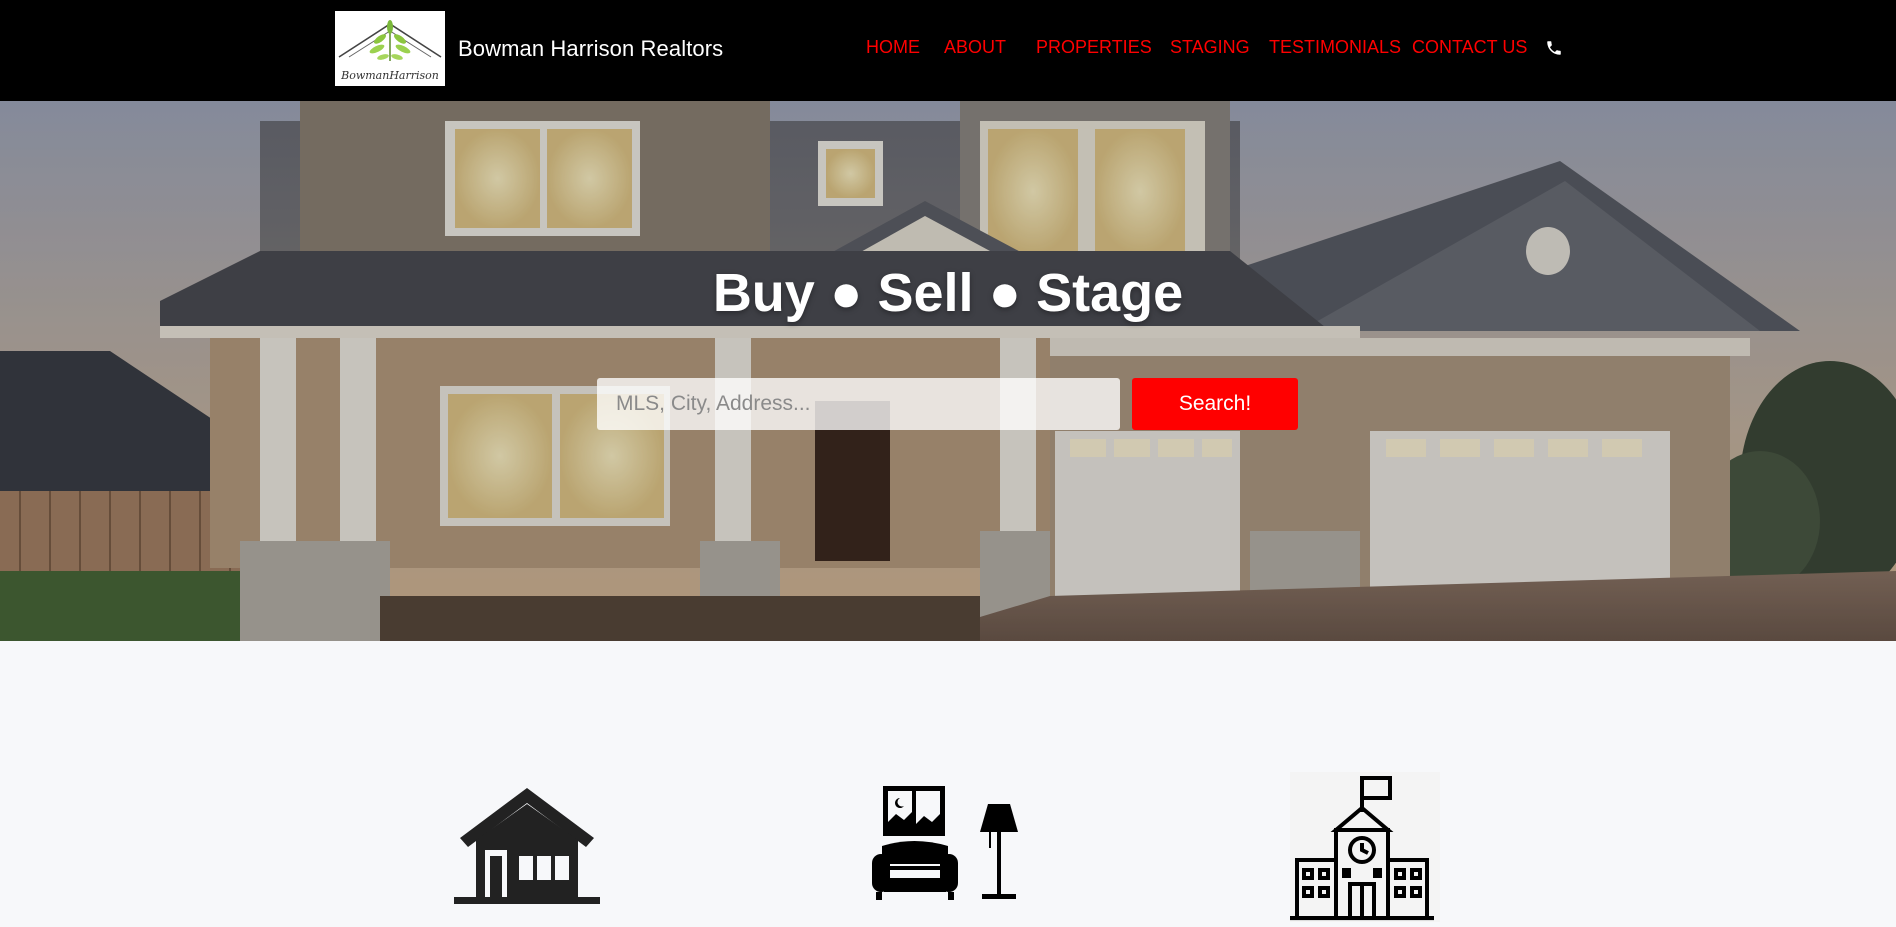 The width and height of the screenshot is (1896, 927). What do you see at coordinates (527, 846) in the screenshot?
I see `house-icon` at bounding box center [527, 846].